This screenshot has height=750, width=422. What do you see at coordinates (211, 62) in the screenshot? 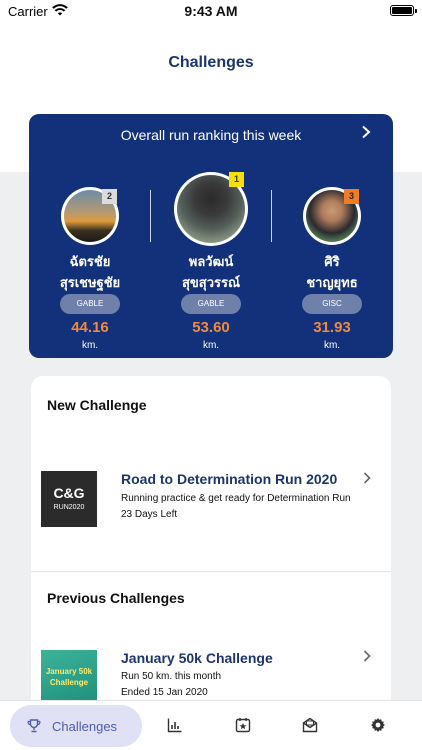
I see `page-title: Challenges` at bounding box center [211, 62].